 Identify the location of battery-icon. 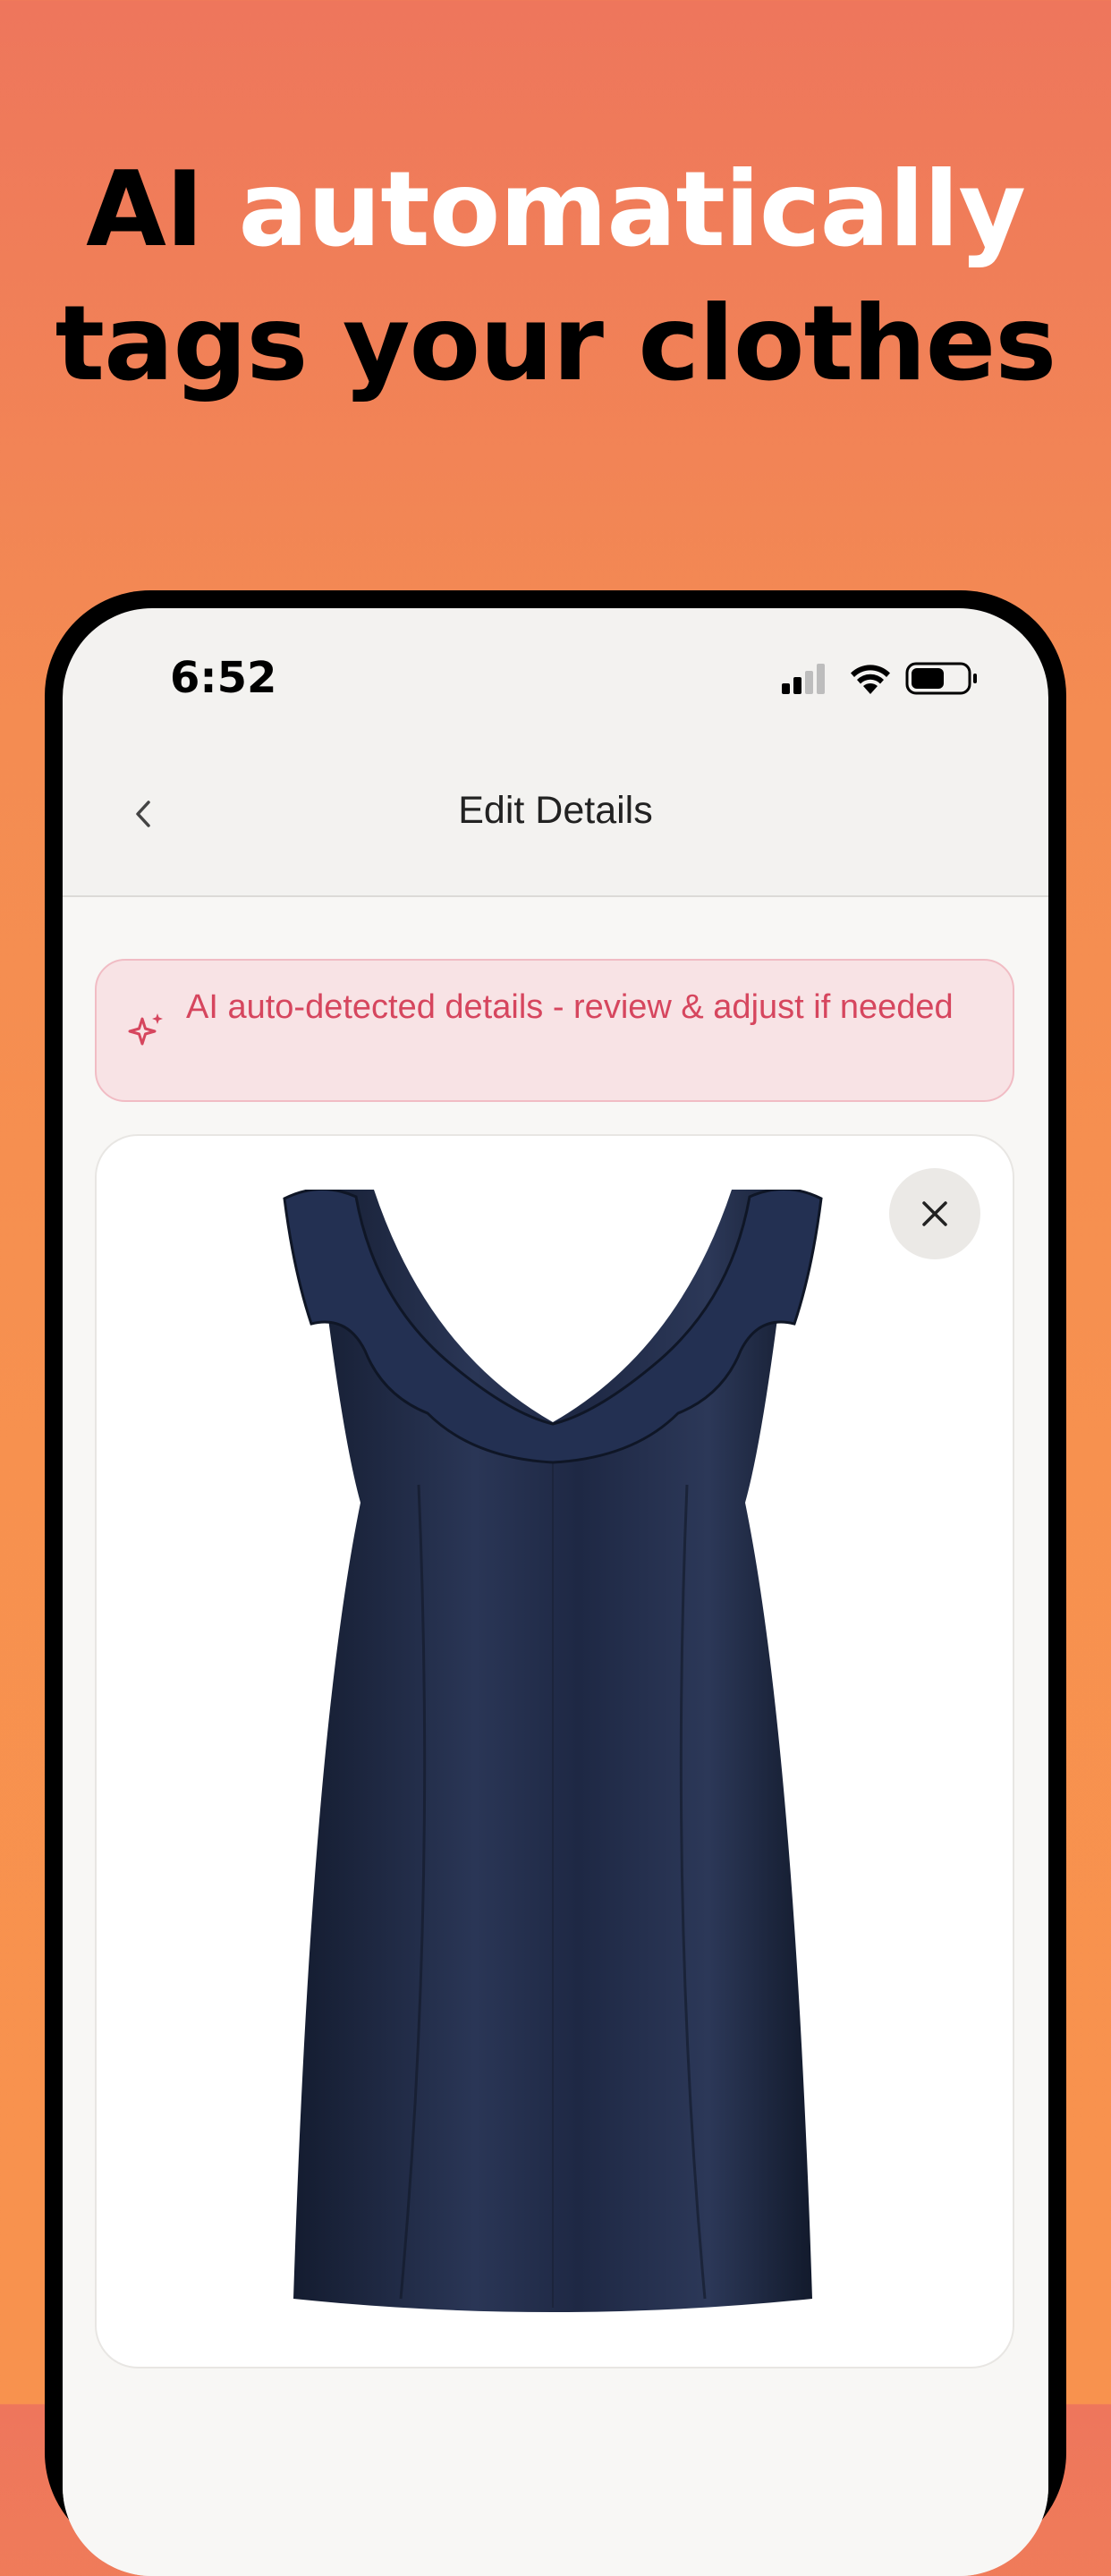
(941, 678).